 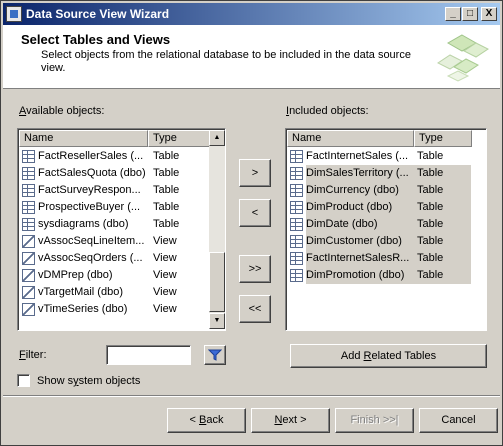 What do you see at coordinates (116, 224) in the screenshot?
I see `list-item: sysdiagrams (dbo) Table` at bounding box center [116, 224].